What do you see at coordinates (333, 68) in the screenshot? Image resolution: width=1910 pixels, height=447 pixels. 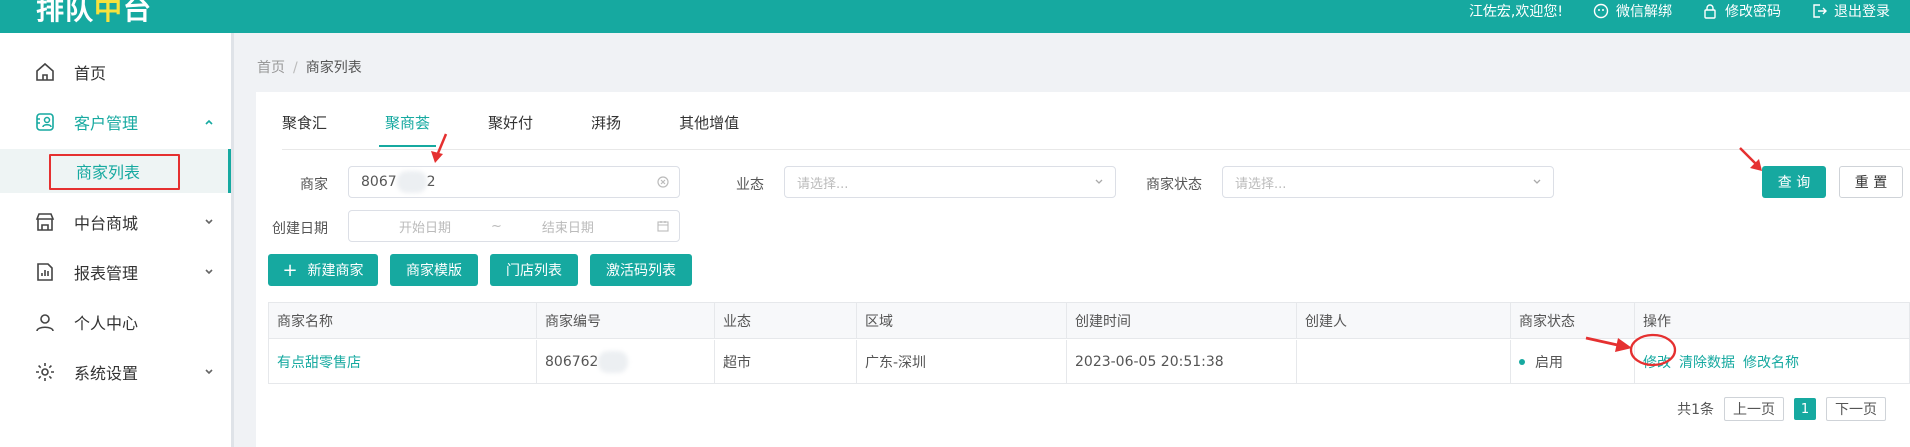 I see `breadcrumb-current: 商家列表` at bounding box center [333, 68].